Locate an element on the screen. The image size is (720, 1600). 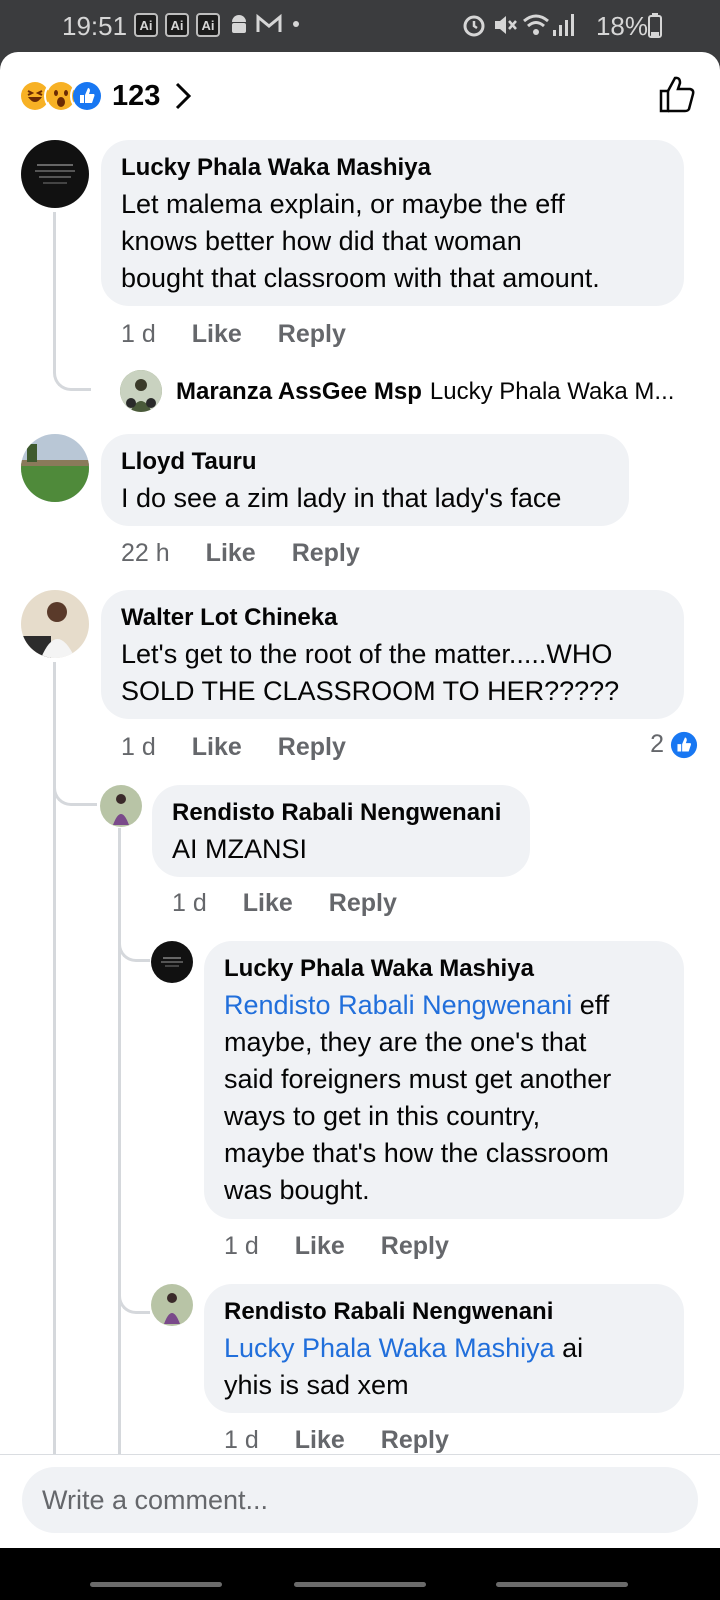
status-time: 19:51 is located at coordinates (95, 26).